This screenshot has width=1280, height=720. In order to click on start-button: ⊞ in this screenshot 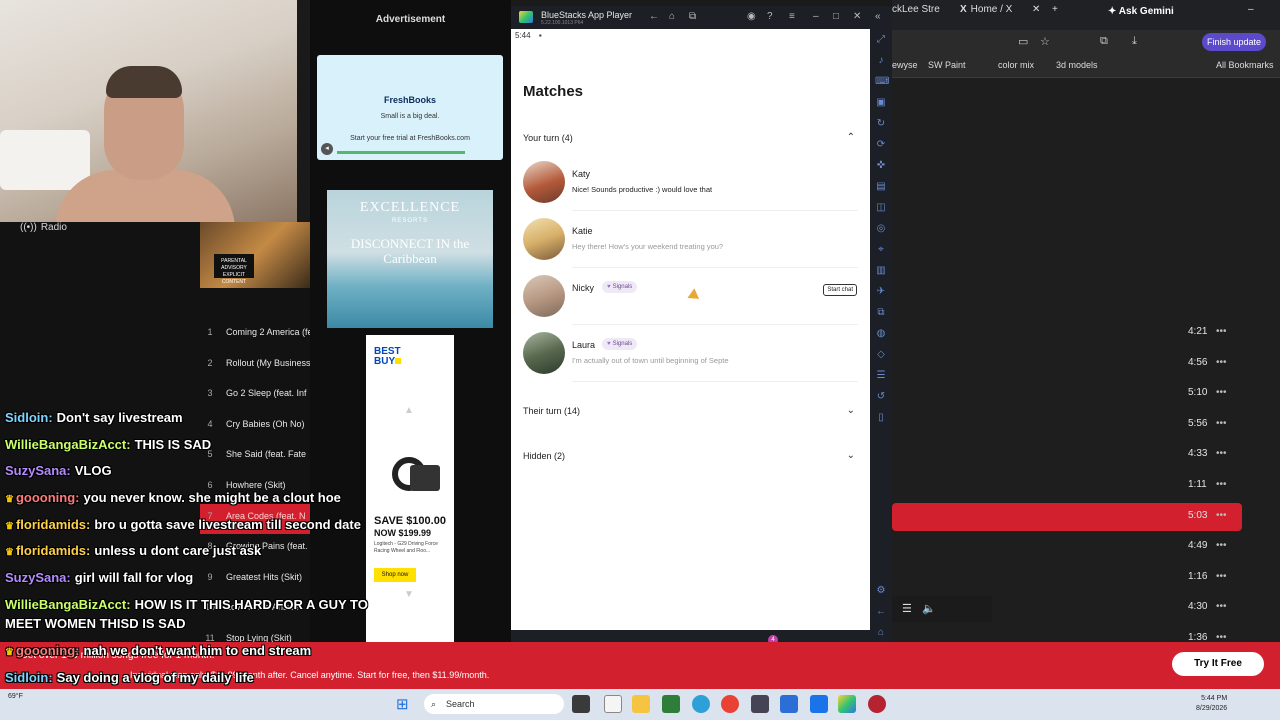, I will do `click(402, 704)`.